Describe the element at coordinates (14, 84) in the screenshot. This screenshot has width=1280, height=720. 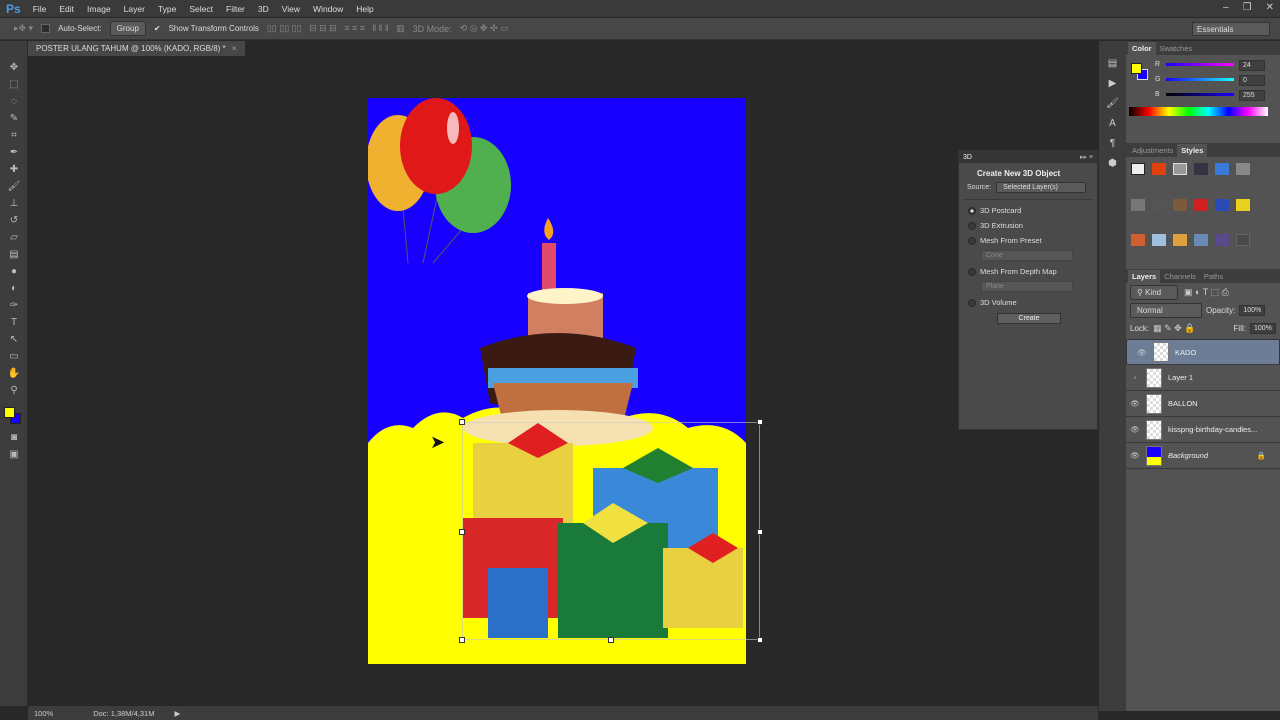
I see `marquee-tool-icon: ⬚` at that location.